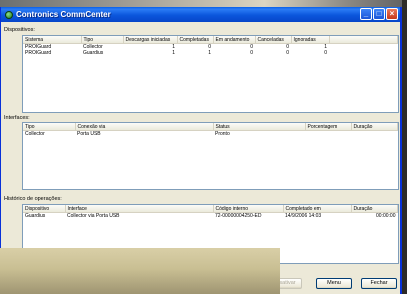  I want to click on close-icon: ×, so click(392, 14).